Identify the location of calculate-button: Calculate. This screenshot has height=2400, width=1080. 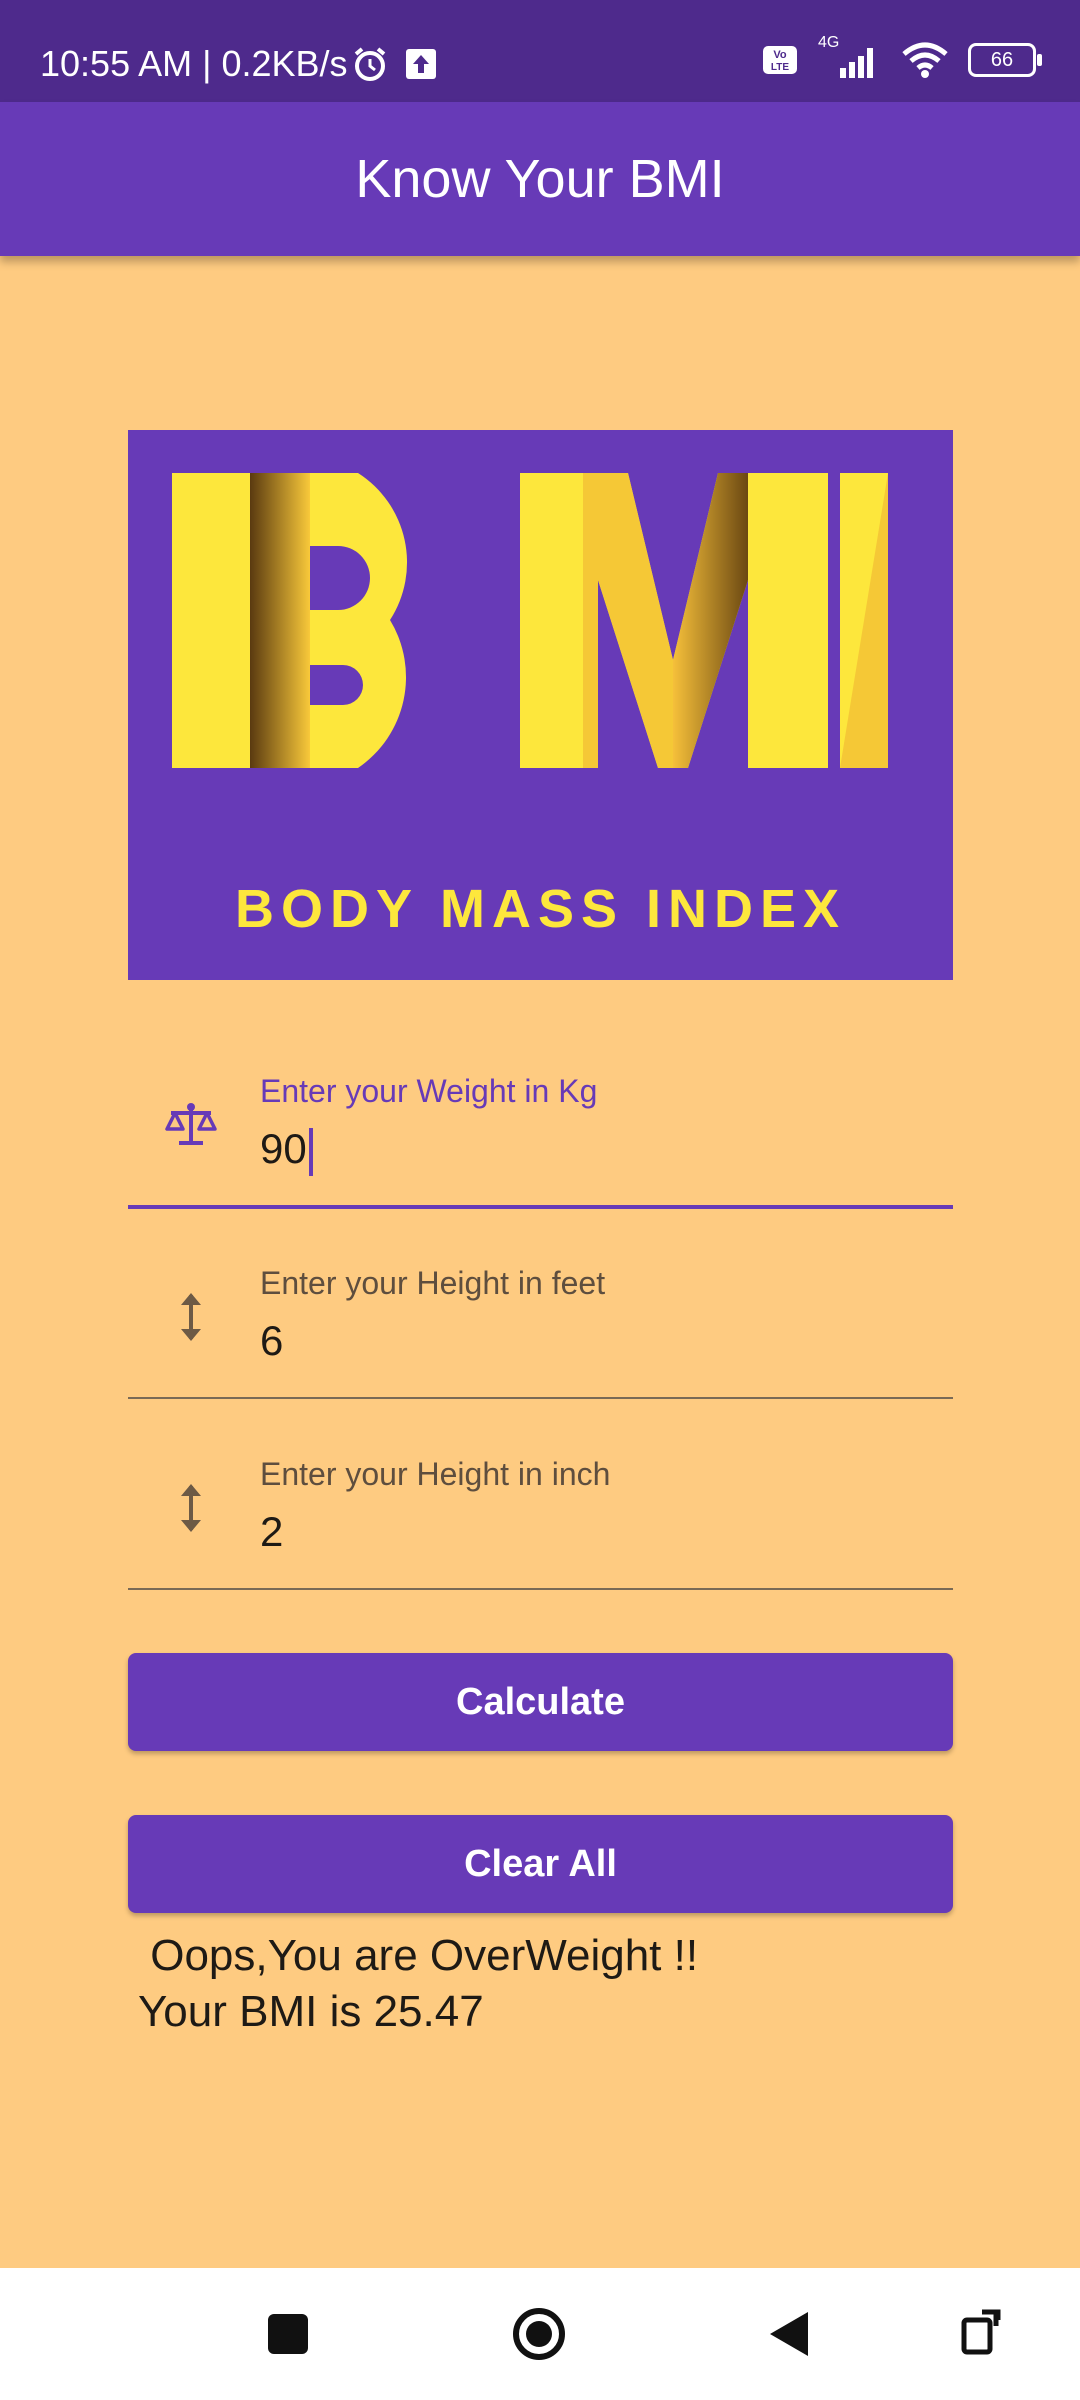
(540, 1702).